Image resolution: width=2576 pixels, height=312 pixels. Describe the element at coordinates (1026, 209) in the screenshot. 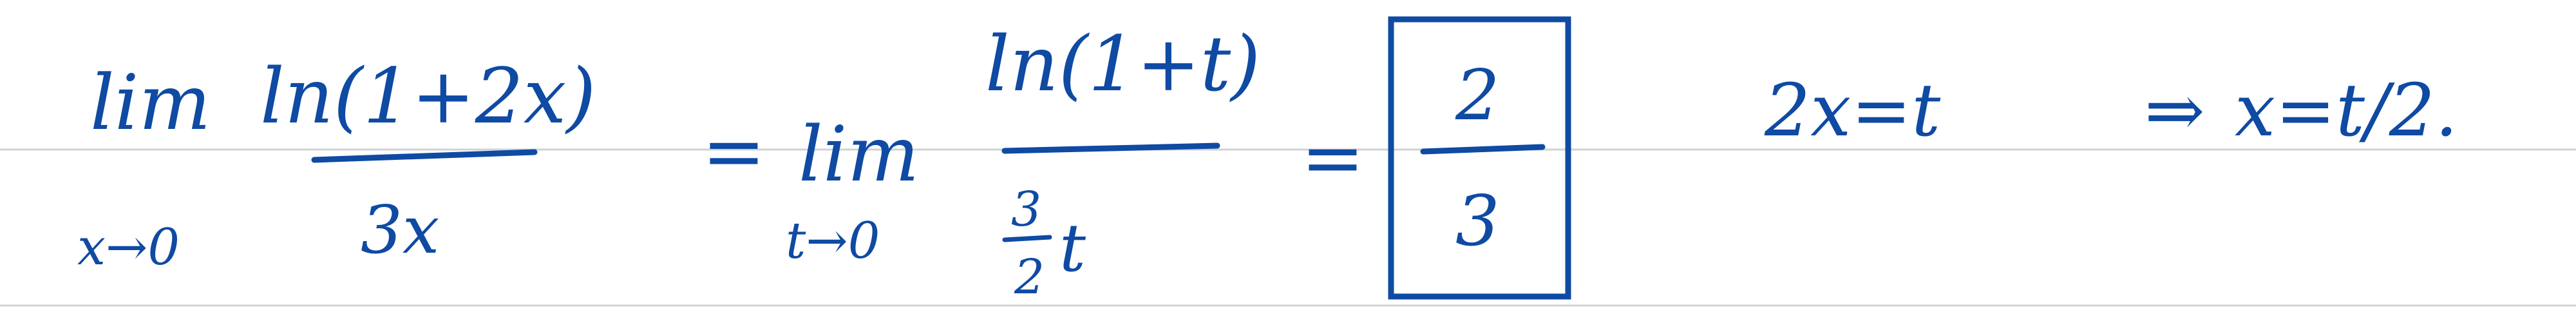

I see `rhs-den-frac-num: 3` at that location.